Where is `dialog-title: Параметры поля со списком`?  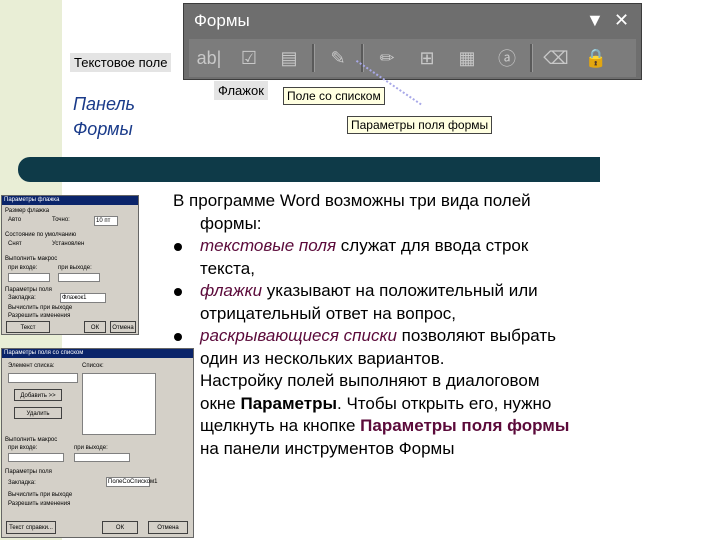 dialog-title: Параметры поля со списком is located at coordinates (97, 353).